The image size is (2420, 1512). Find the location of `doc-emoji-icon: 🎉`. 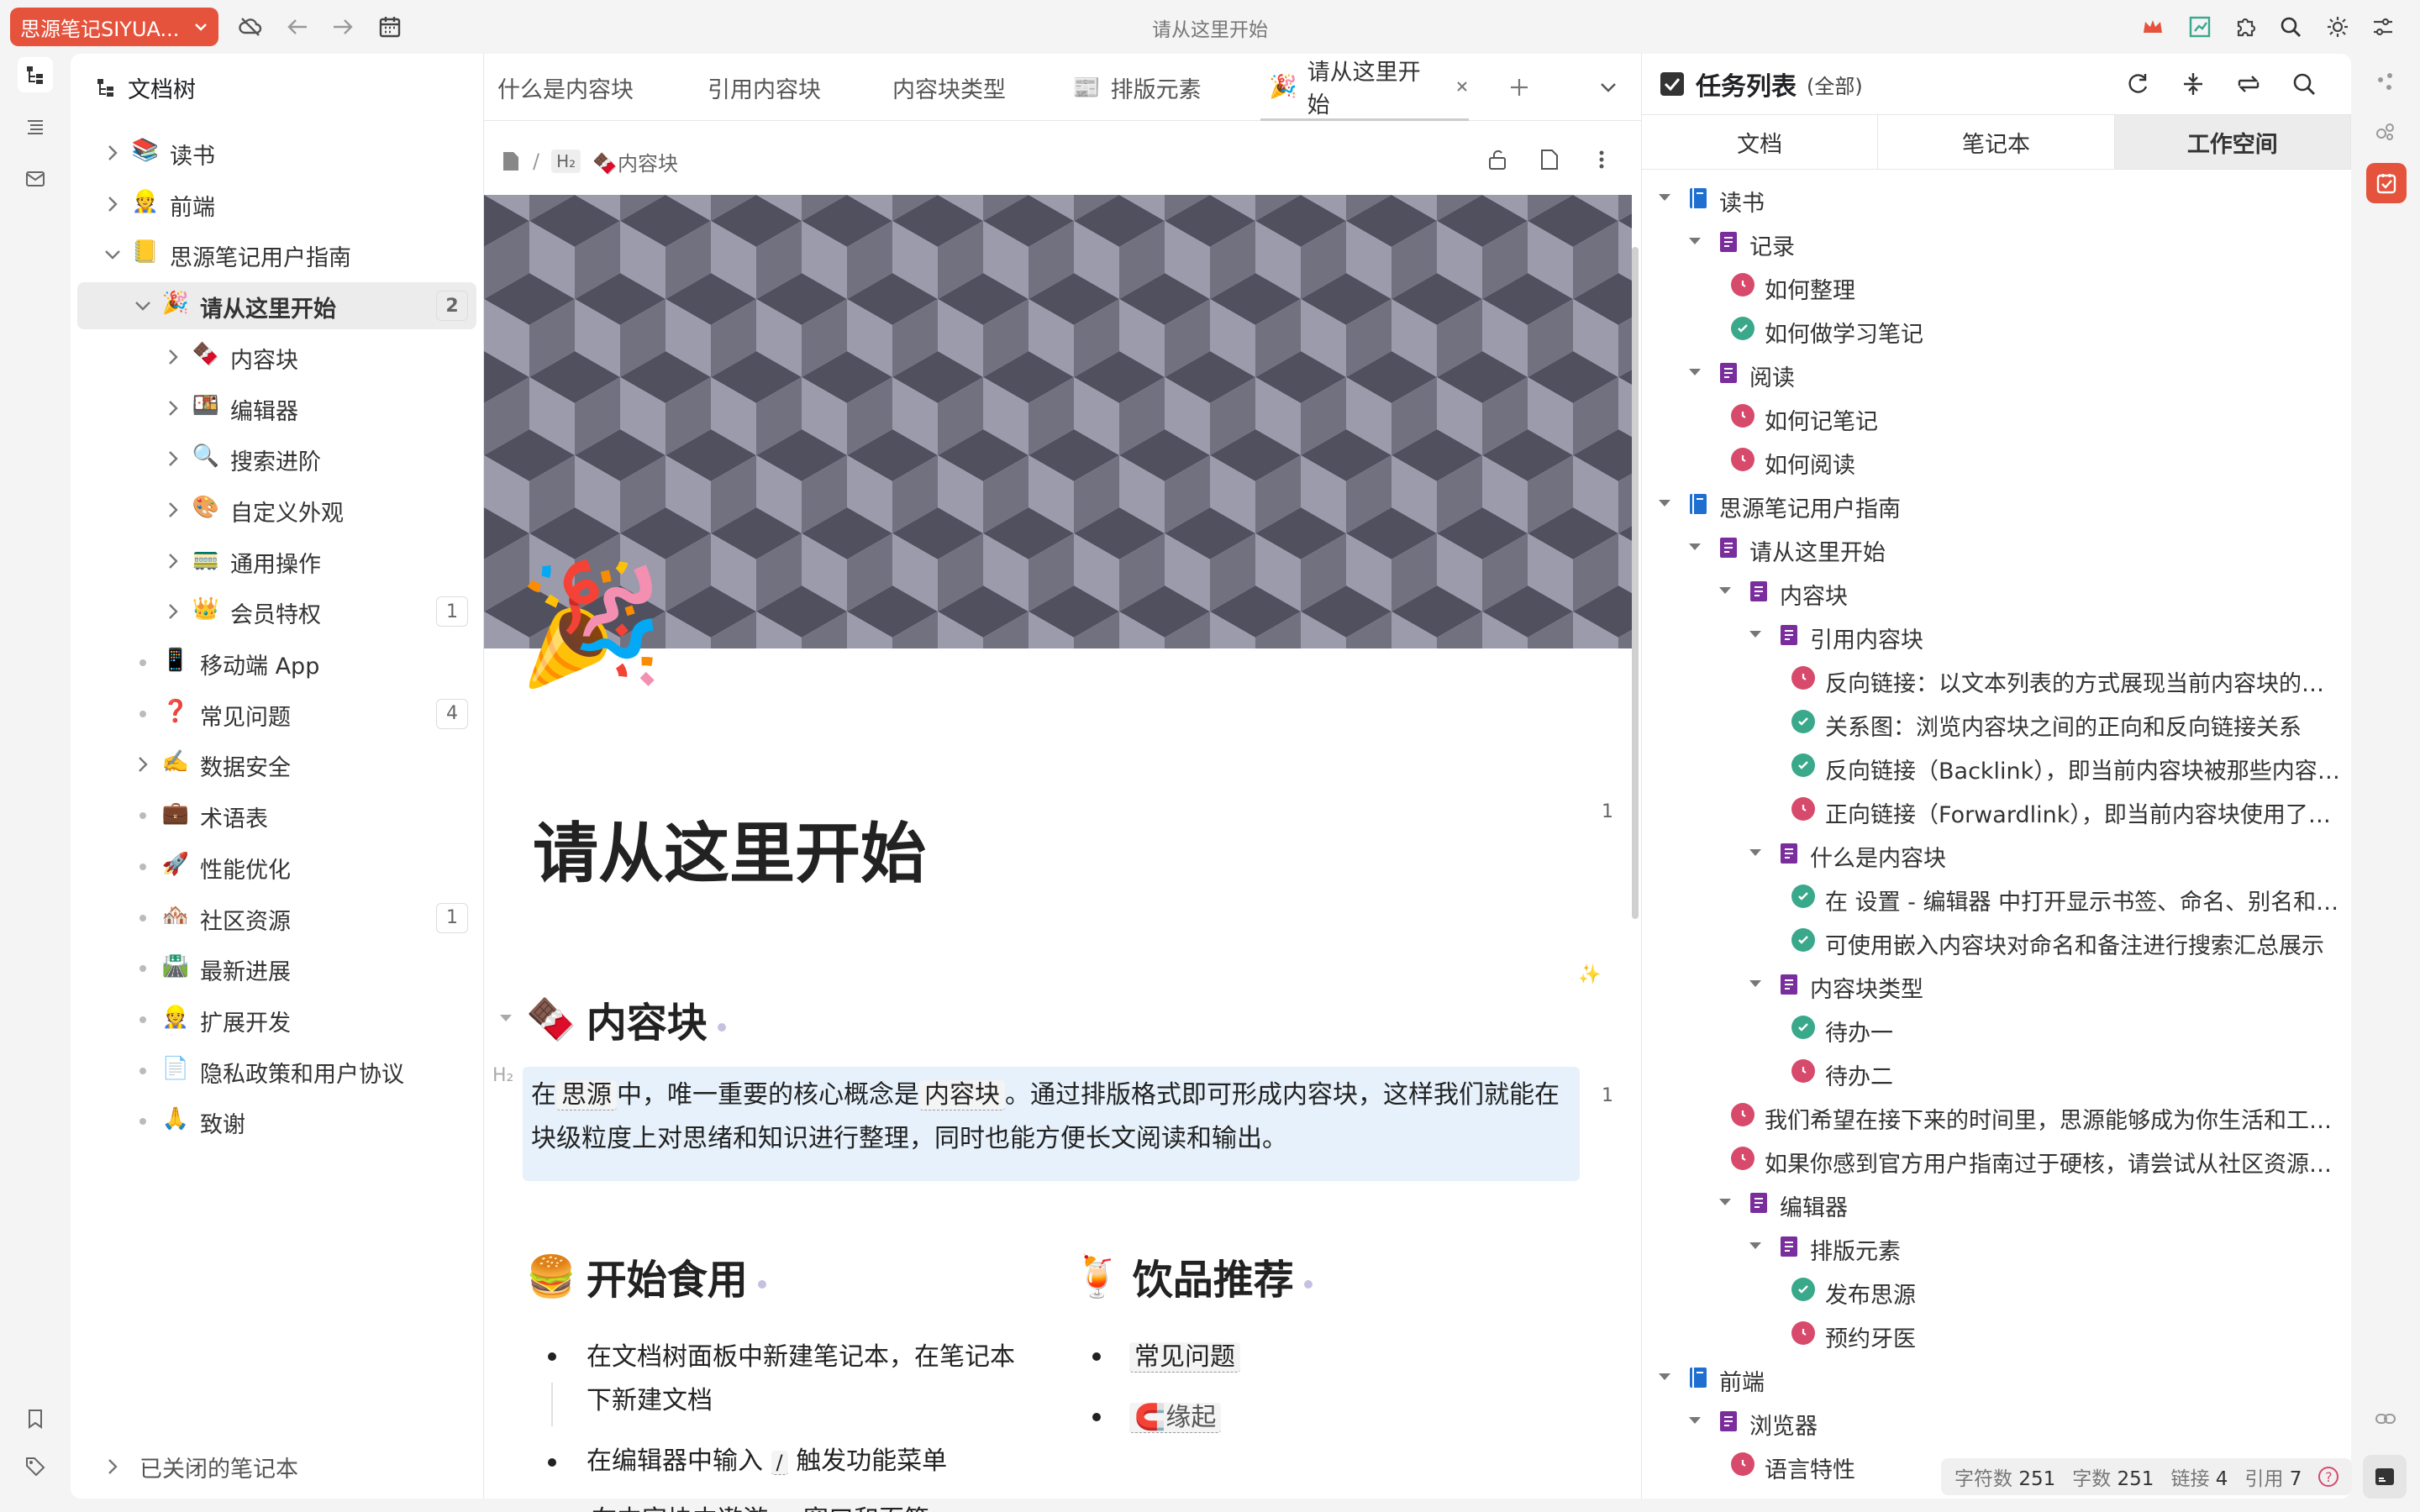

doc-emoji-icon: 🎉 is located at coordinates (591, 625).